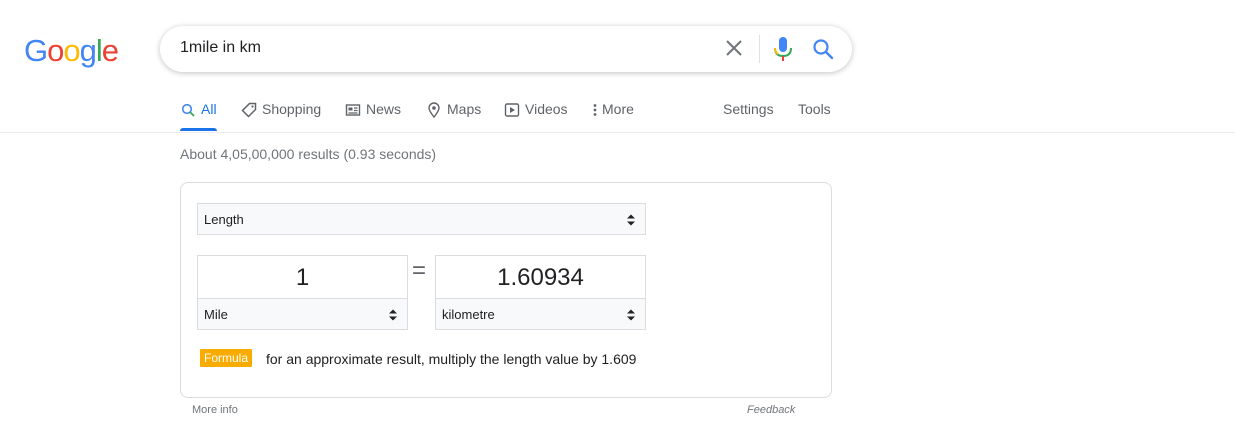 The height and width of the screenshot is (432, 1235). Describe the element at coordinates (302, 314) in the screenshot. I see `from-unit-select: Mile` at that location.